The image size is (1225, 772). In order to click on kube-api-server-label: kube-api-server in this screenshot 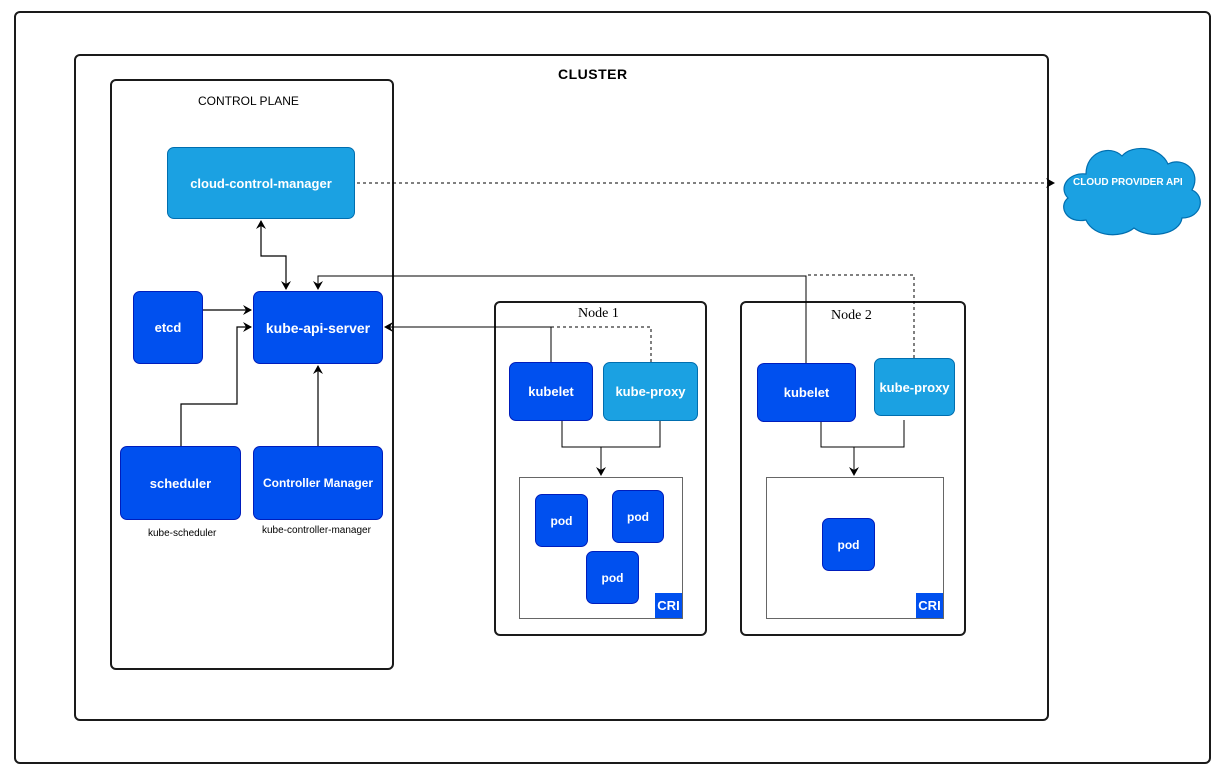, I will do `click(318, 327)`.